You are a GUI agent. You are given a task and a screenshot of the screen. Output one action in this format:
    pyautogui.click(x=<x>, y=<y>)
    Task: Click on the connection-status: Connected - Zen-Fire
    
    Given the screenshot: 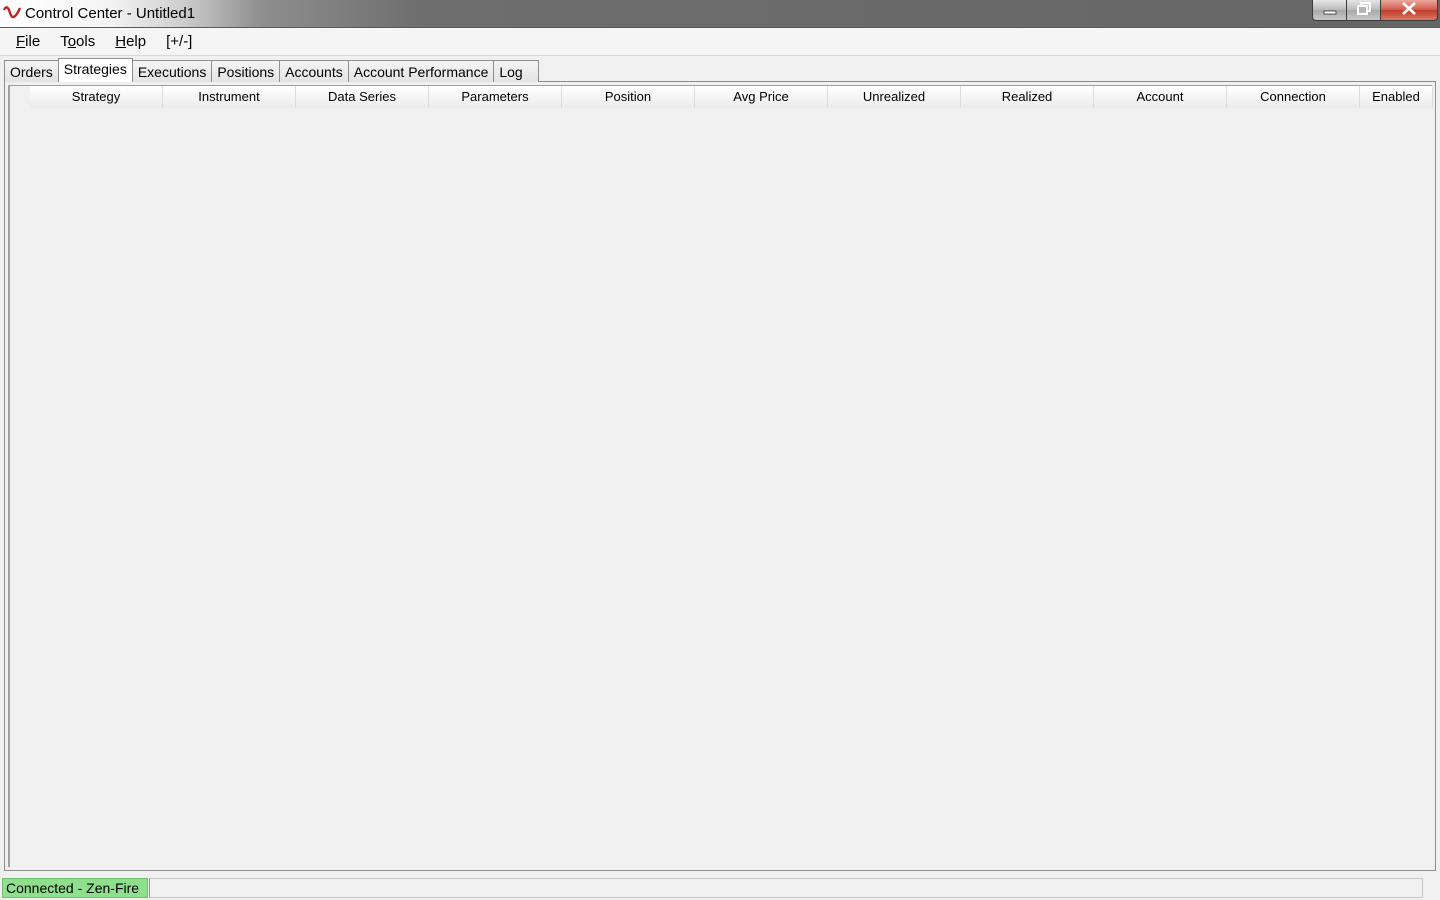 What is the action you would take?
    pyautogui.click(x=75, y=888)
    